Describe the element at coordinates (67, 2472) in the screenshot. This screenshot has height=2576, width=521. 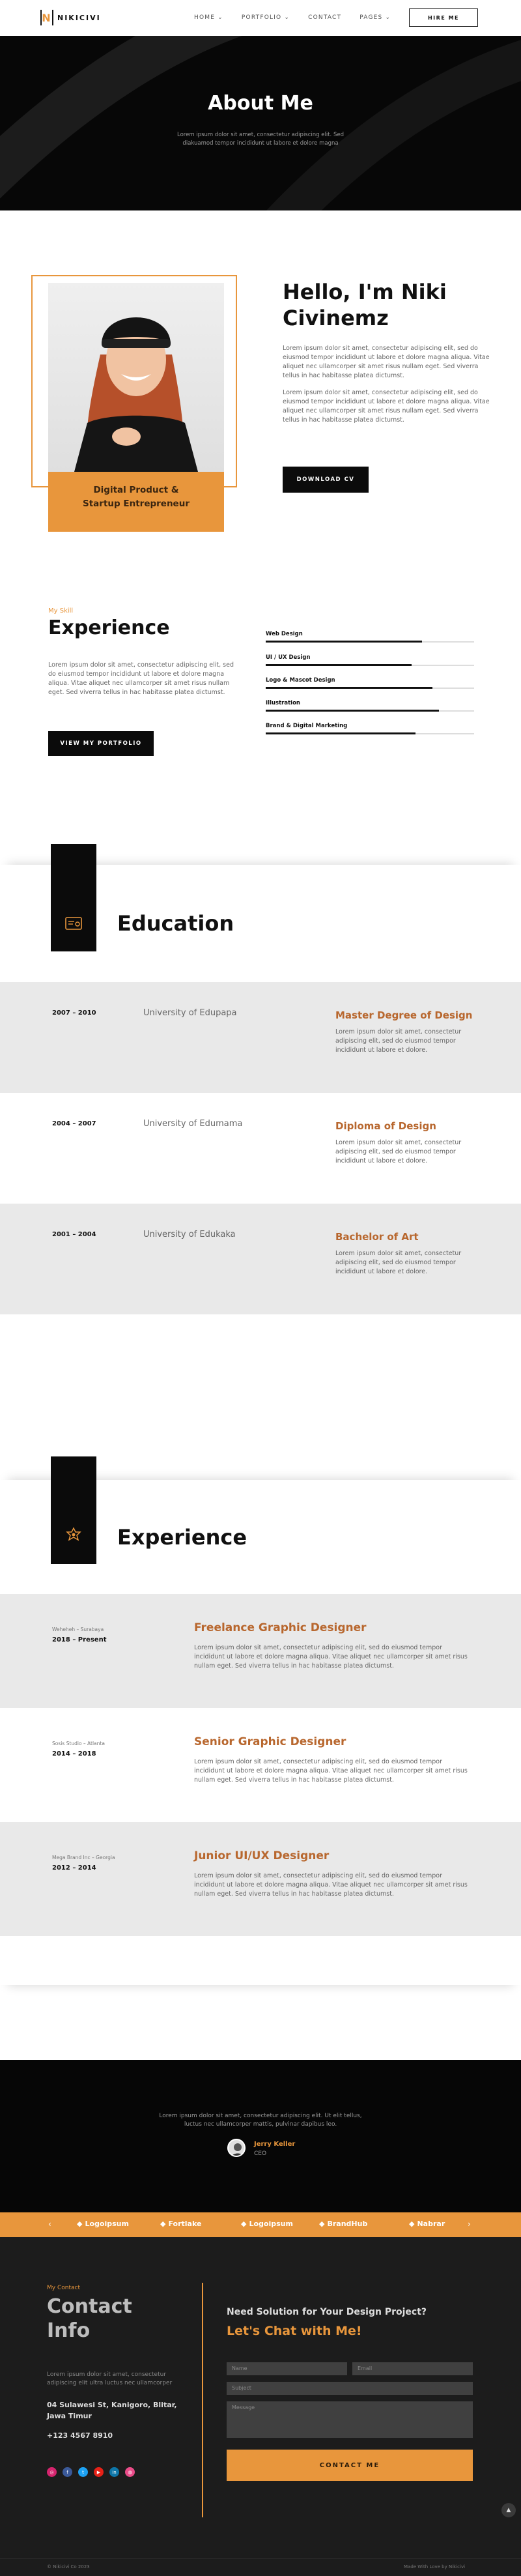
I see `facebook-icon: f` at that location.